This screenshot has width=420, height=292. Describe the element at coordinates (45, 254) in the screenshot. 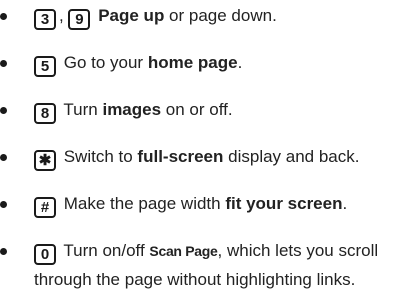

I see `key-0-icon: 0` at that location.